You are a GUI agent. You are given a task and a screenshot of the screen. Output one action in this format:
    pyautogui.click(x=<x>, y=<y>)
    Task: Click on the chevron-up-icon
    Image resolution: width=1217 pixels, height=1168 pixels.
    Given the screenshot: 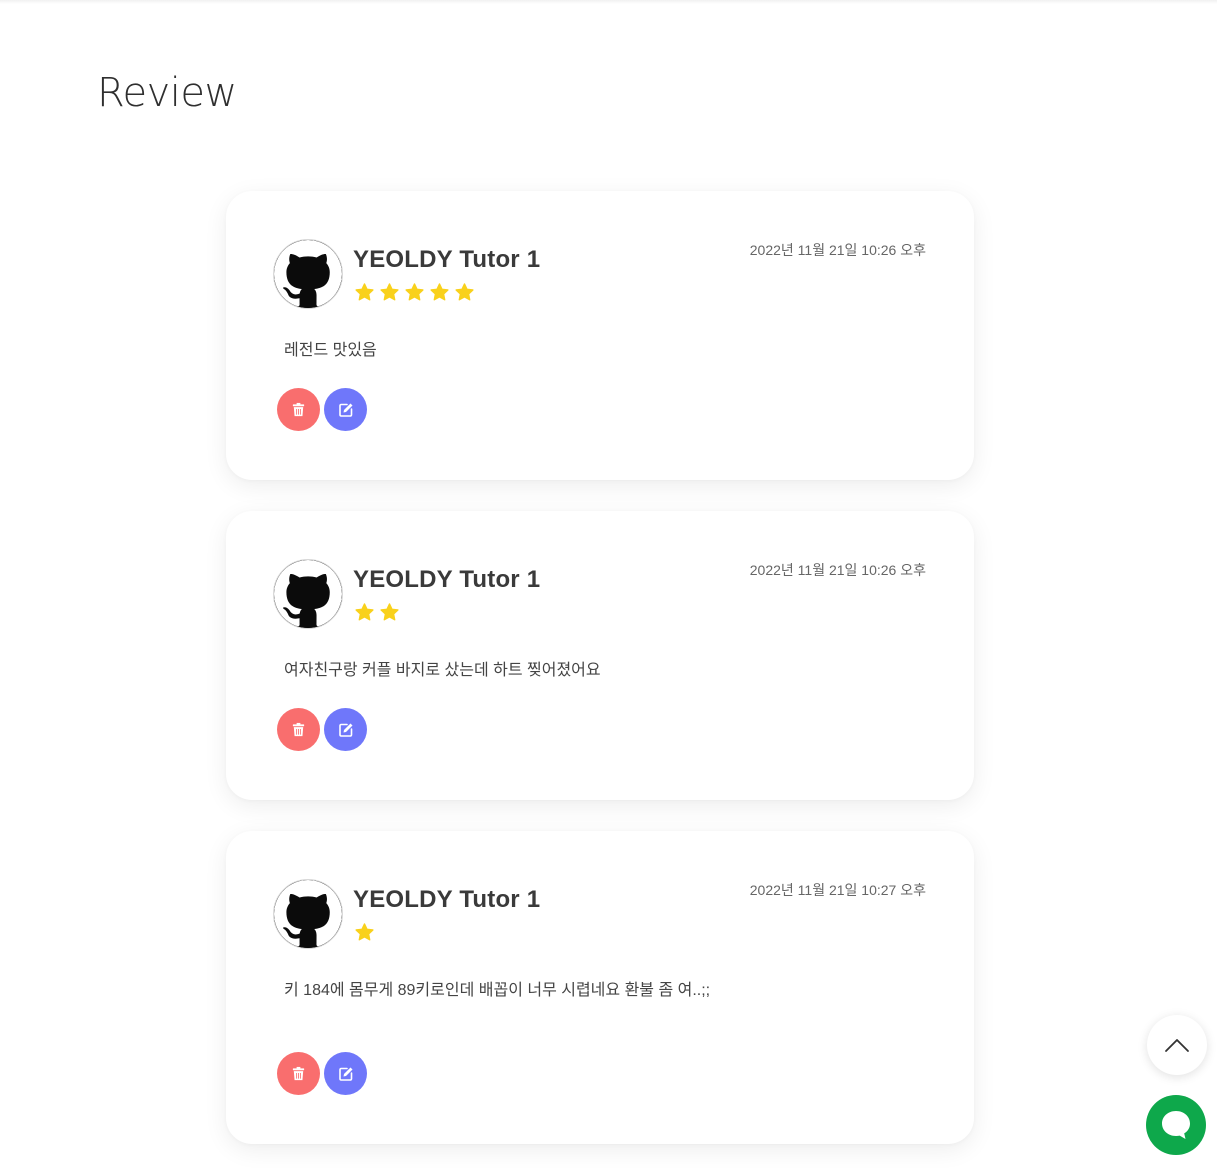 What is the action you would take?
    pyautogui.click(x=1177, y=1045)
    